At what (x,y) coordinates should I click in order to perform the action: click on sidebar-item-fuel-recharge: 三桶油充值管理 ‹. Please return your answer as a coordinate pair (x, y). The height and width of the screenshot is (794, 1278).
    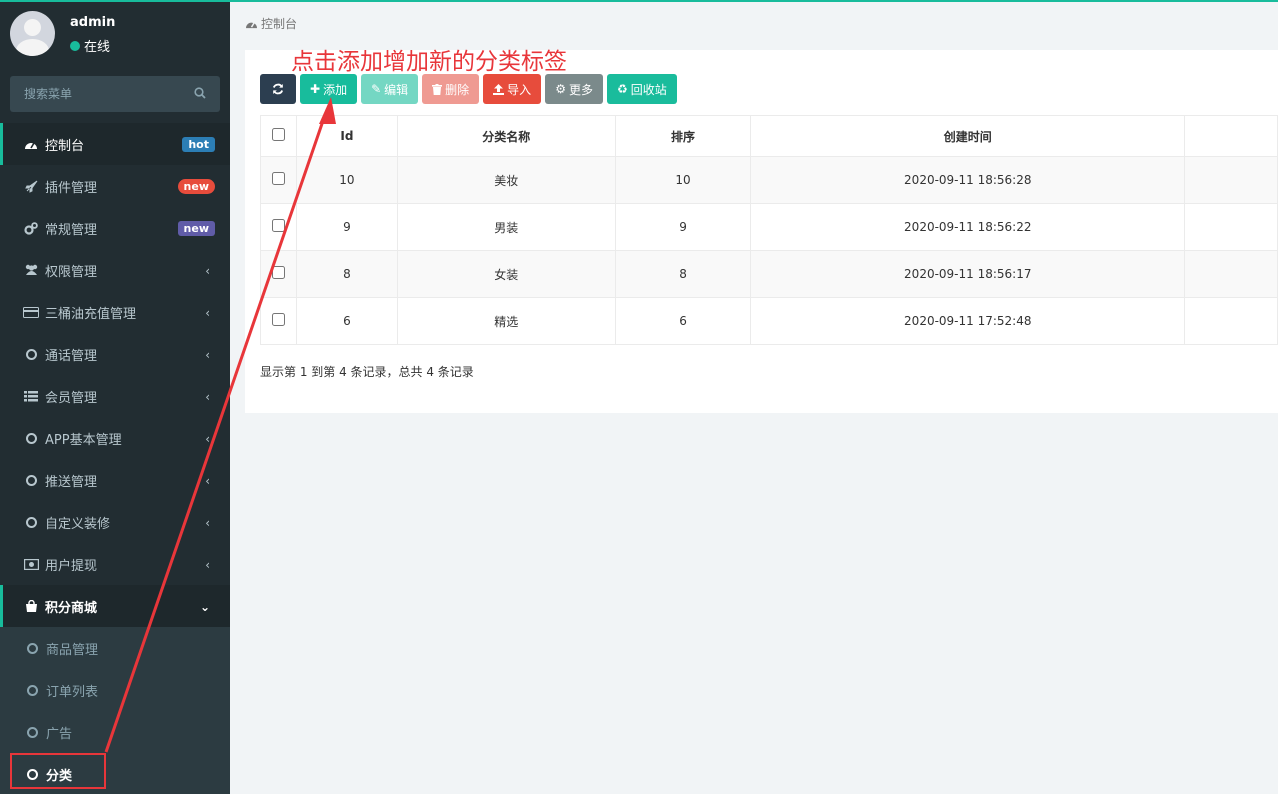
    Looking at the image, I should click on (115, 312).